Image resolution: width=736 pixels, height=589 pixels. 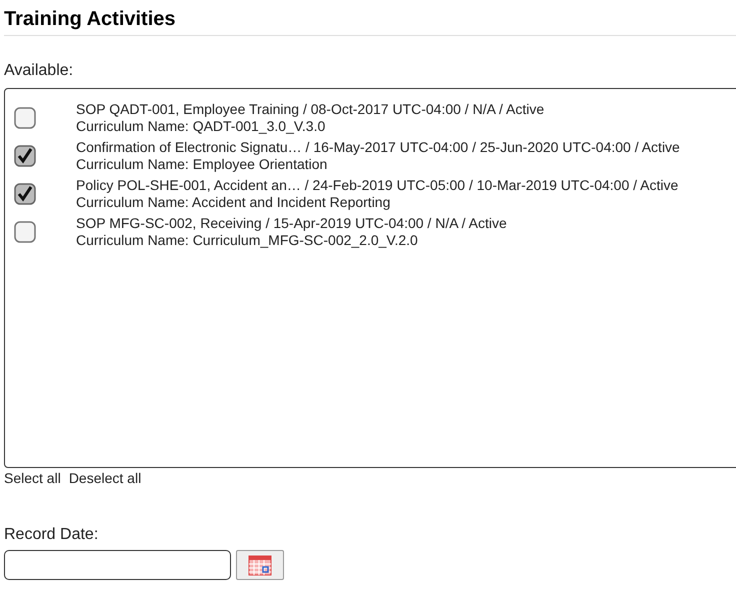 I want to click on link: Deselect all, so click(x=105, y=478).